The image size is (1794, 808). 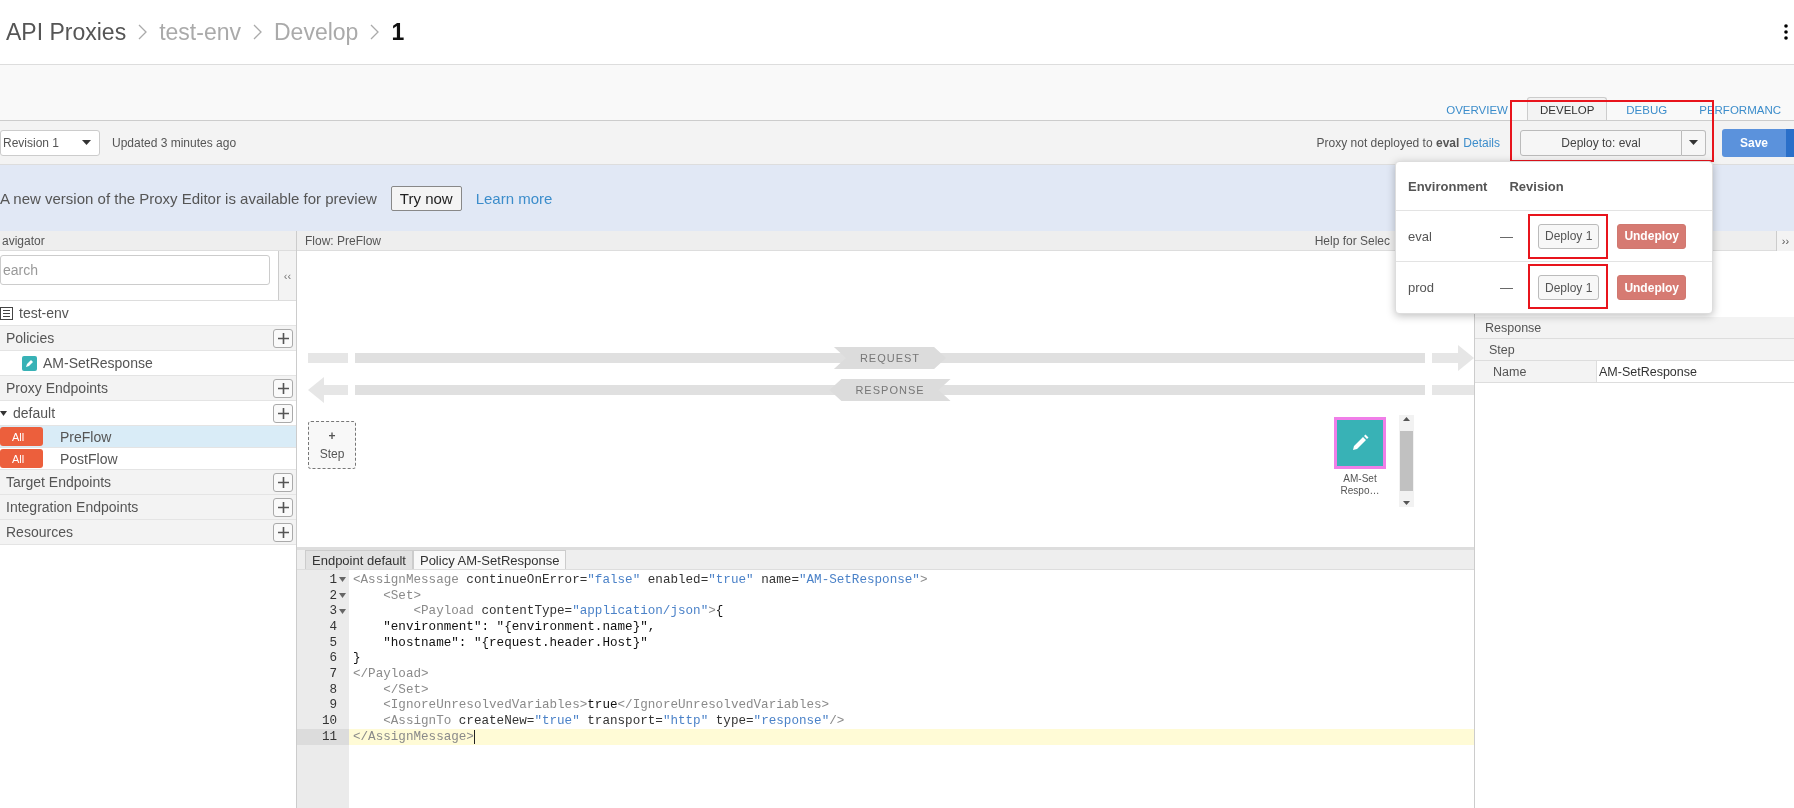 I want to click on breadcrumb-item: API Proxies, so click(x=66, y=32).